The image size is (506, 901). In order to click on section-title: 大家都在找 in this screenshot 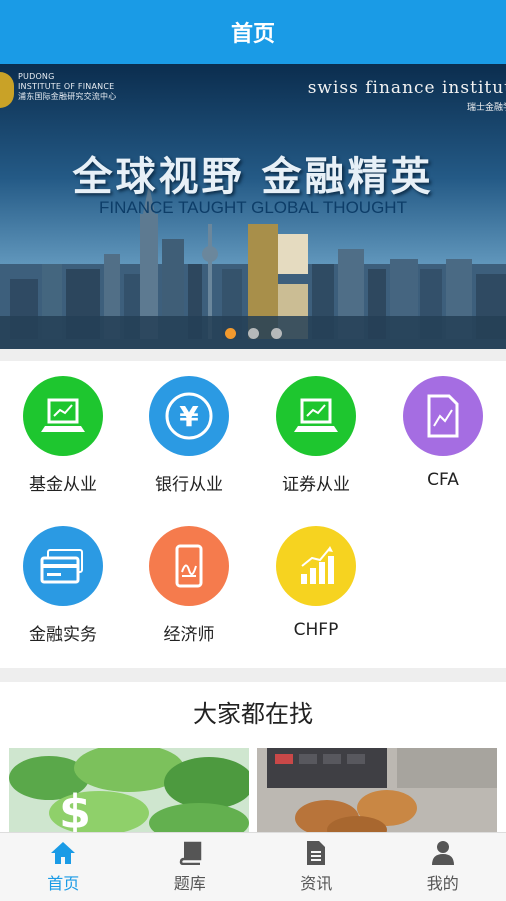, I will do `click(253, 711)`.